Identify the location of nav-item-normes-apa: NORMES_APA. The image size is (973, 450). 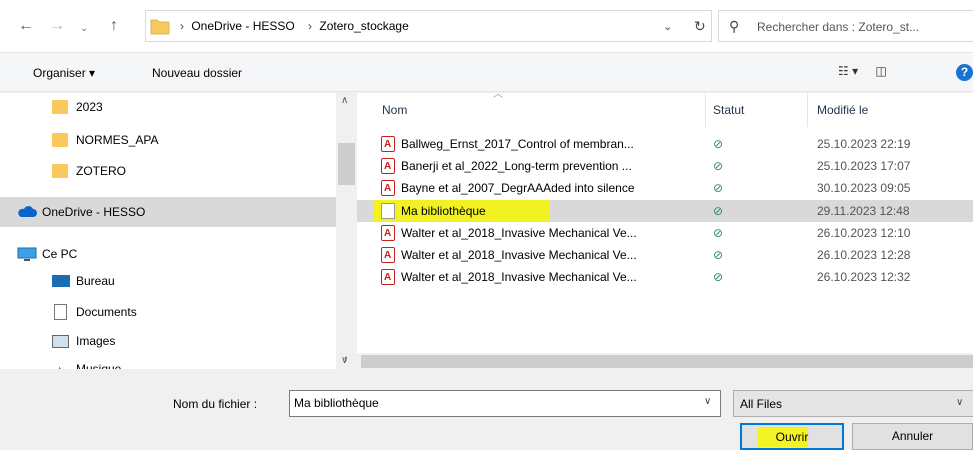
(168, 140).